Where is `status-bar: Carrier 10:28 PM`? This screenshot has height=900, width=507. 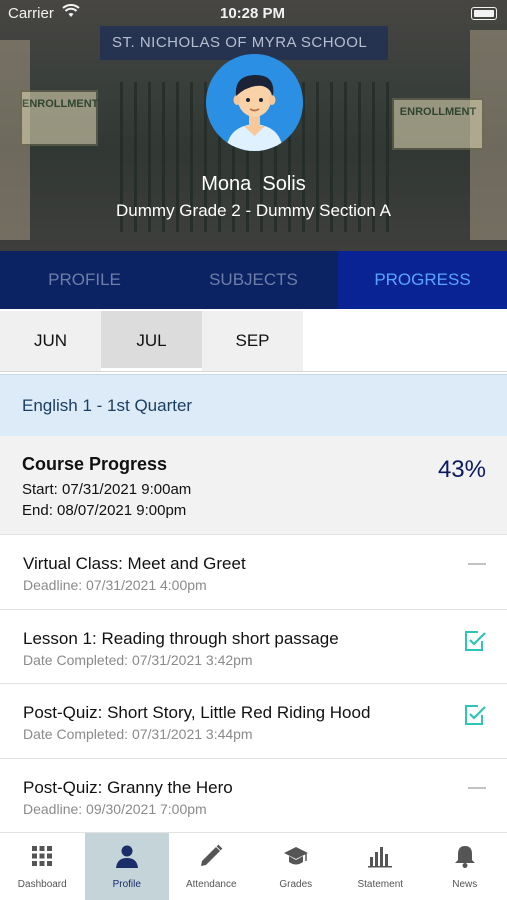 status-bar: Carrier 10:28 PM is located at coordinates (253, 14).